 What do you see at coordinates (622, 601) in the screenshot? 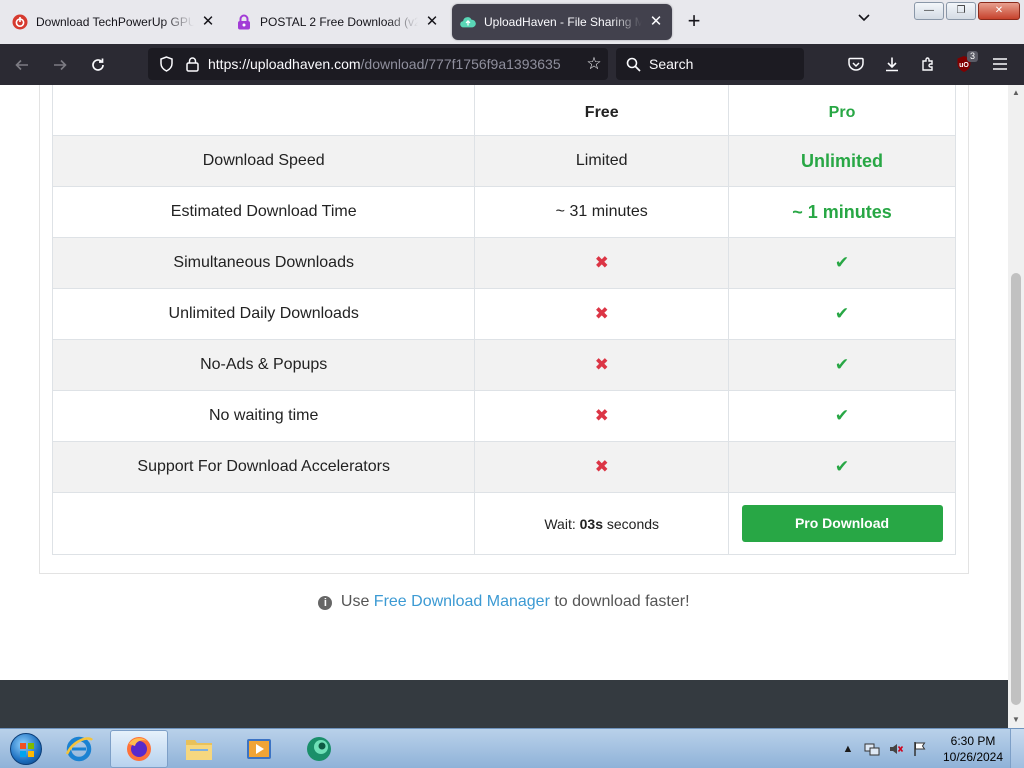
I see `hint-suffix: to download faster!` at bounding box center [622, 601].